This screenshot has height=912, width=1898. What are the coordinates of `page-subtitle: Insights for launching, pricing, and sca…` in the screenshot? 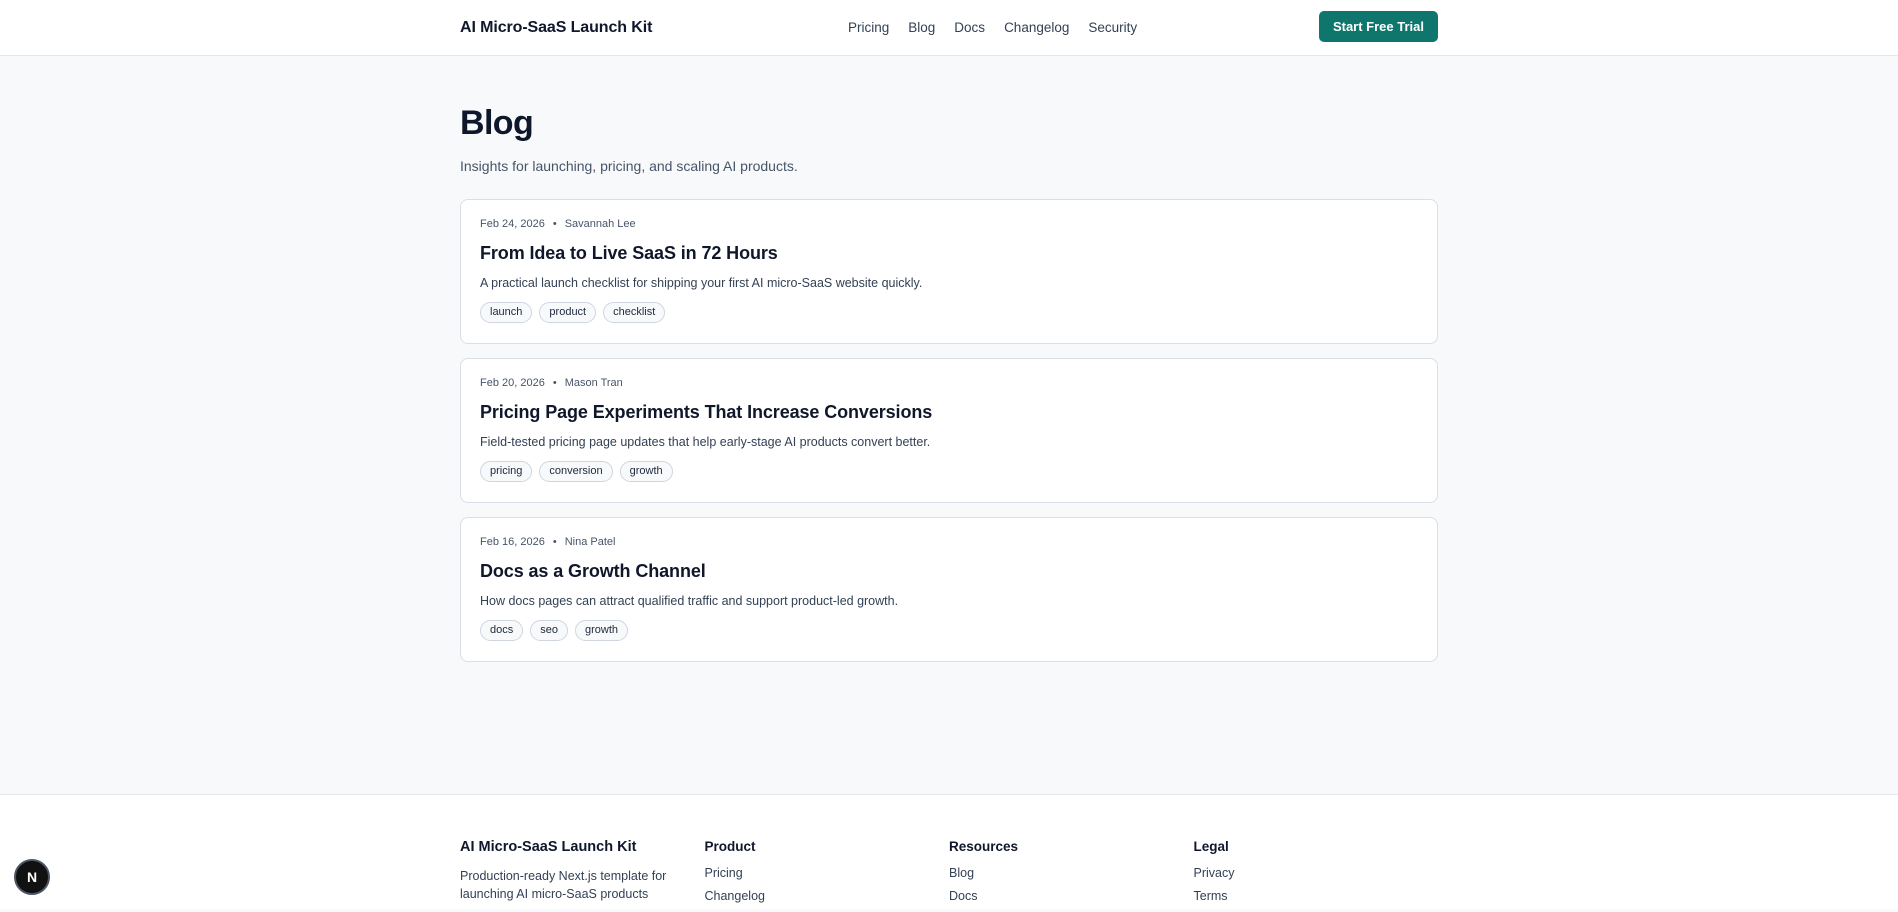 It's located at (629, 166).